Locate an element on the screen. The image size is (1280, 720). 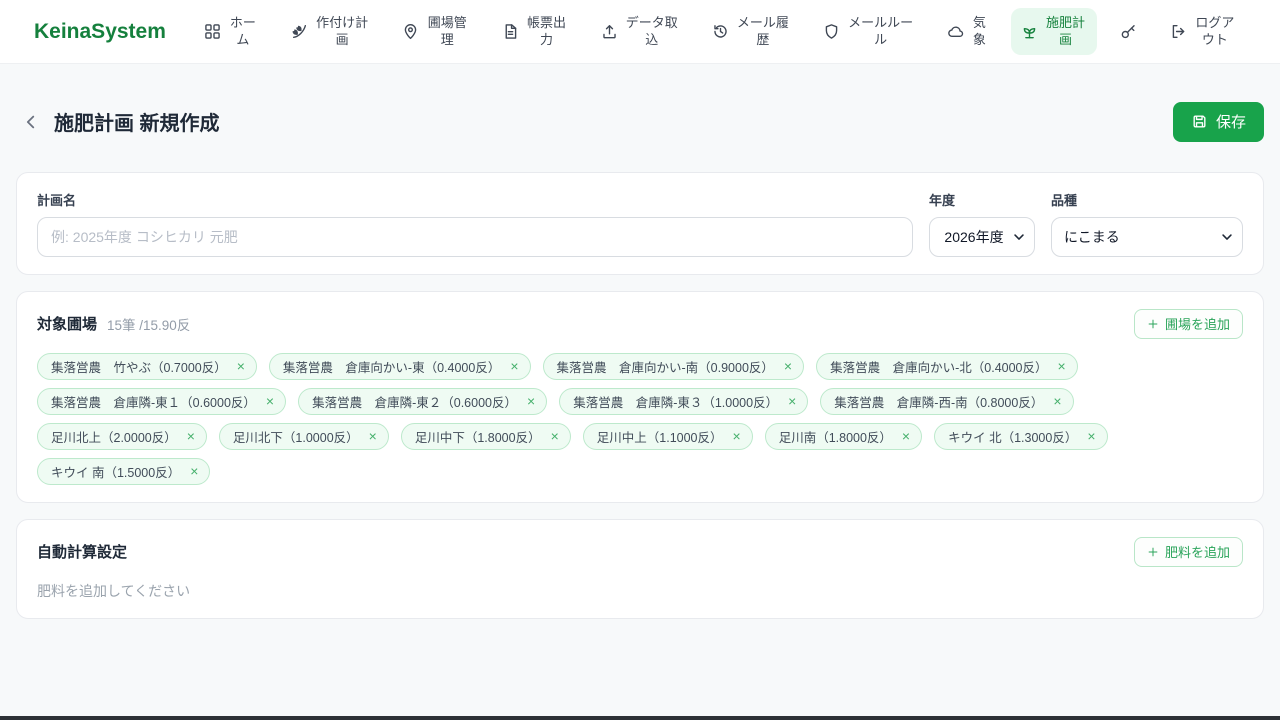
field-chip-label: 集落営農 倉庫向かい-南（0.9000反） is located at coordinates (665, 367).